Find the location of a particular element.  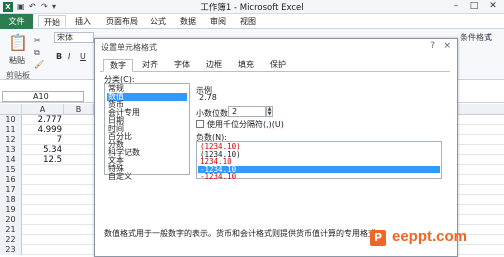

tab-insert: 插入 is located at coordinates (83, 21).